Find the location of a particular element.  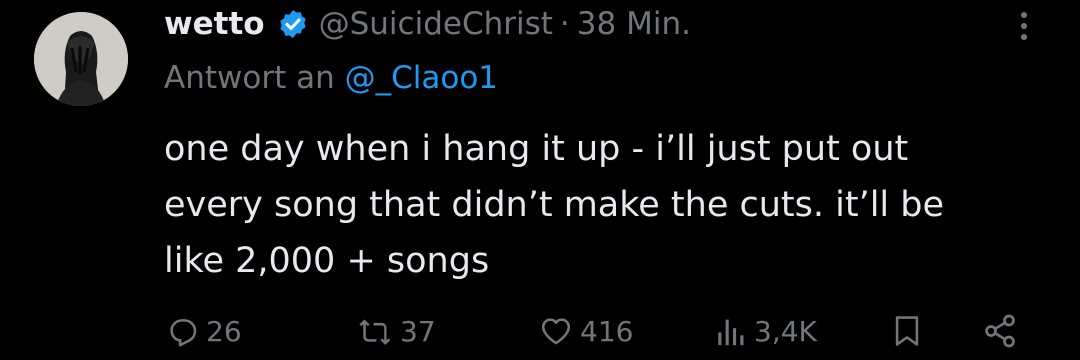

bookmark-icon is located at coordinates (907, 331).